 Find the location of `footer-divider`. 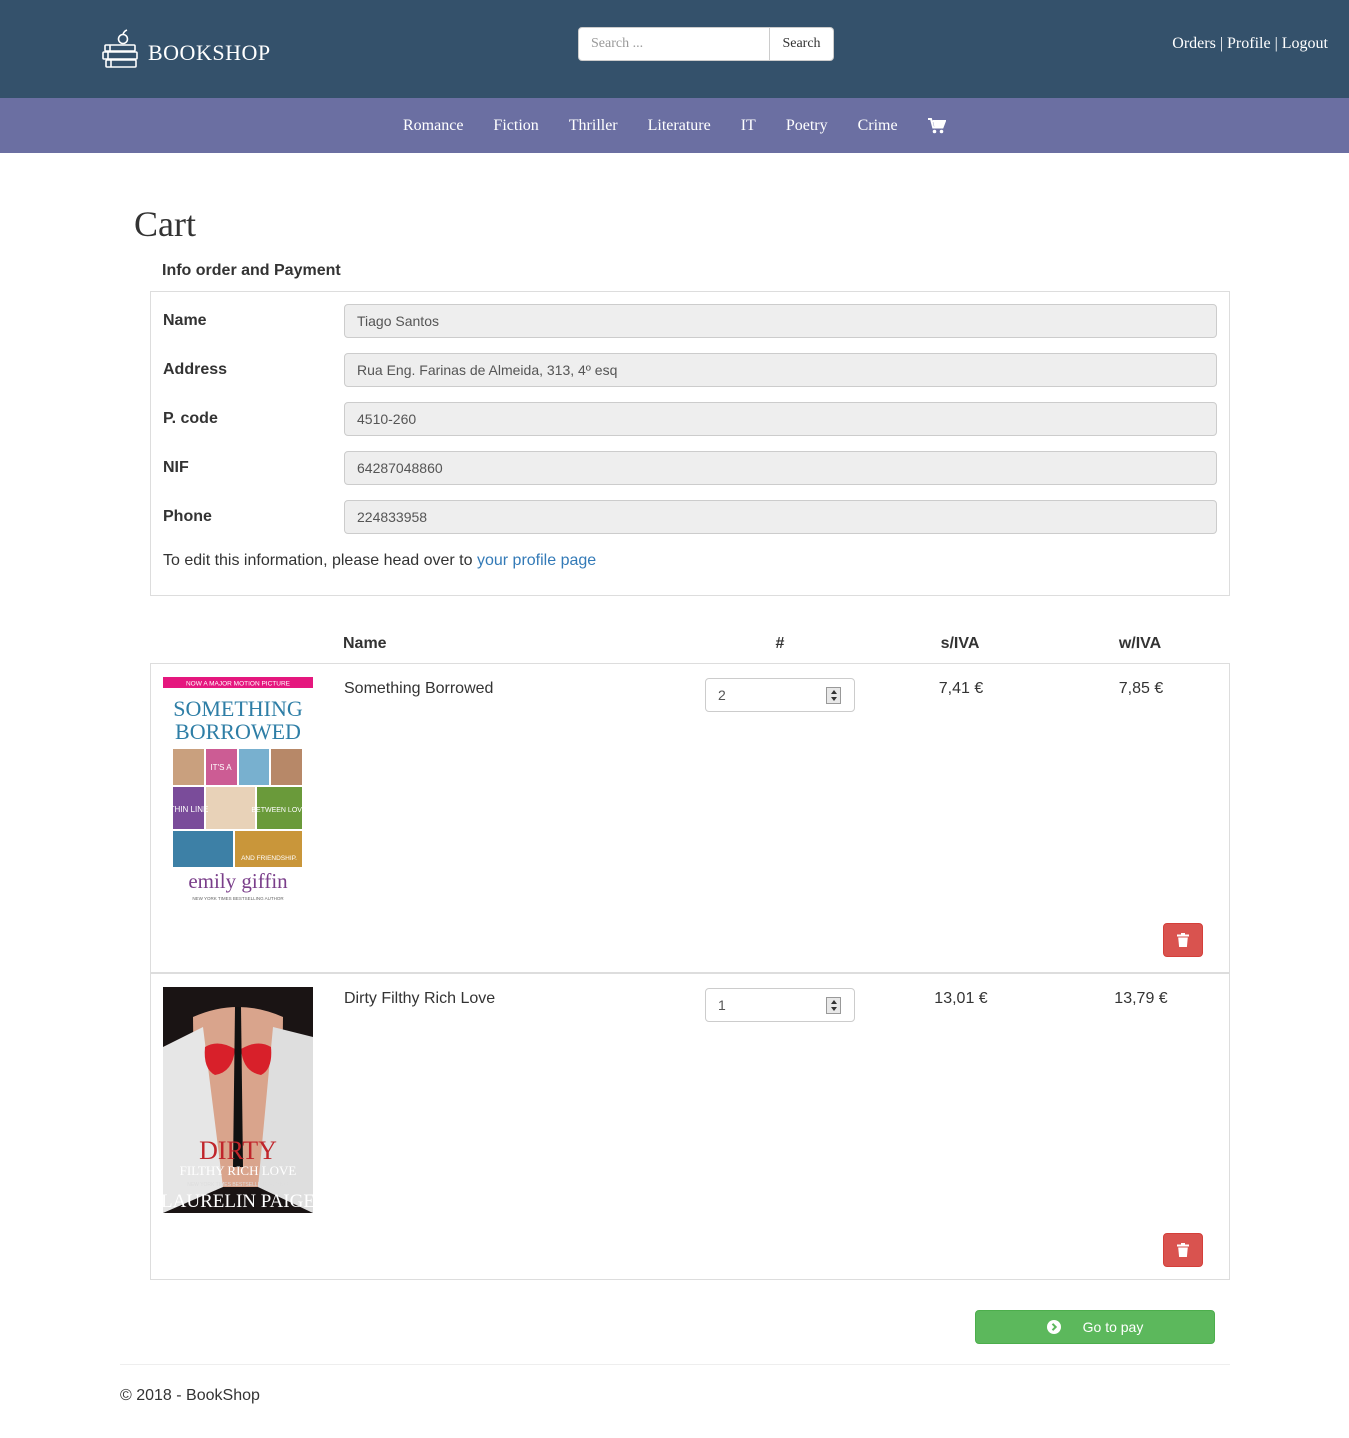

footer-divider is located at coordinates (675, 1364).